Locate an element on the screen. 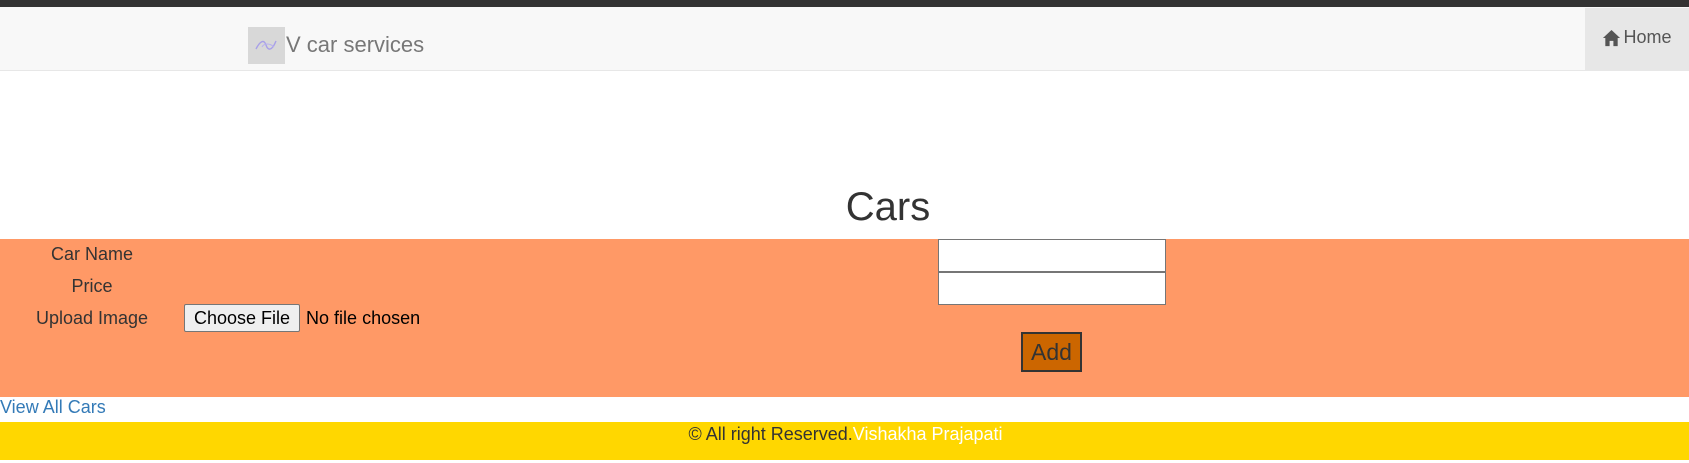 The height and width of the screenshot is (463, 1689). file-upload: Choose File No file chosen is located at coordinates (302, 318).